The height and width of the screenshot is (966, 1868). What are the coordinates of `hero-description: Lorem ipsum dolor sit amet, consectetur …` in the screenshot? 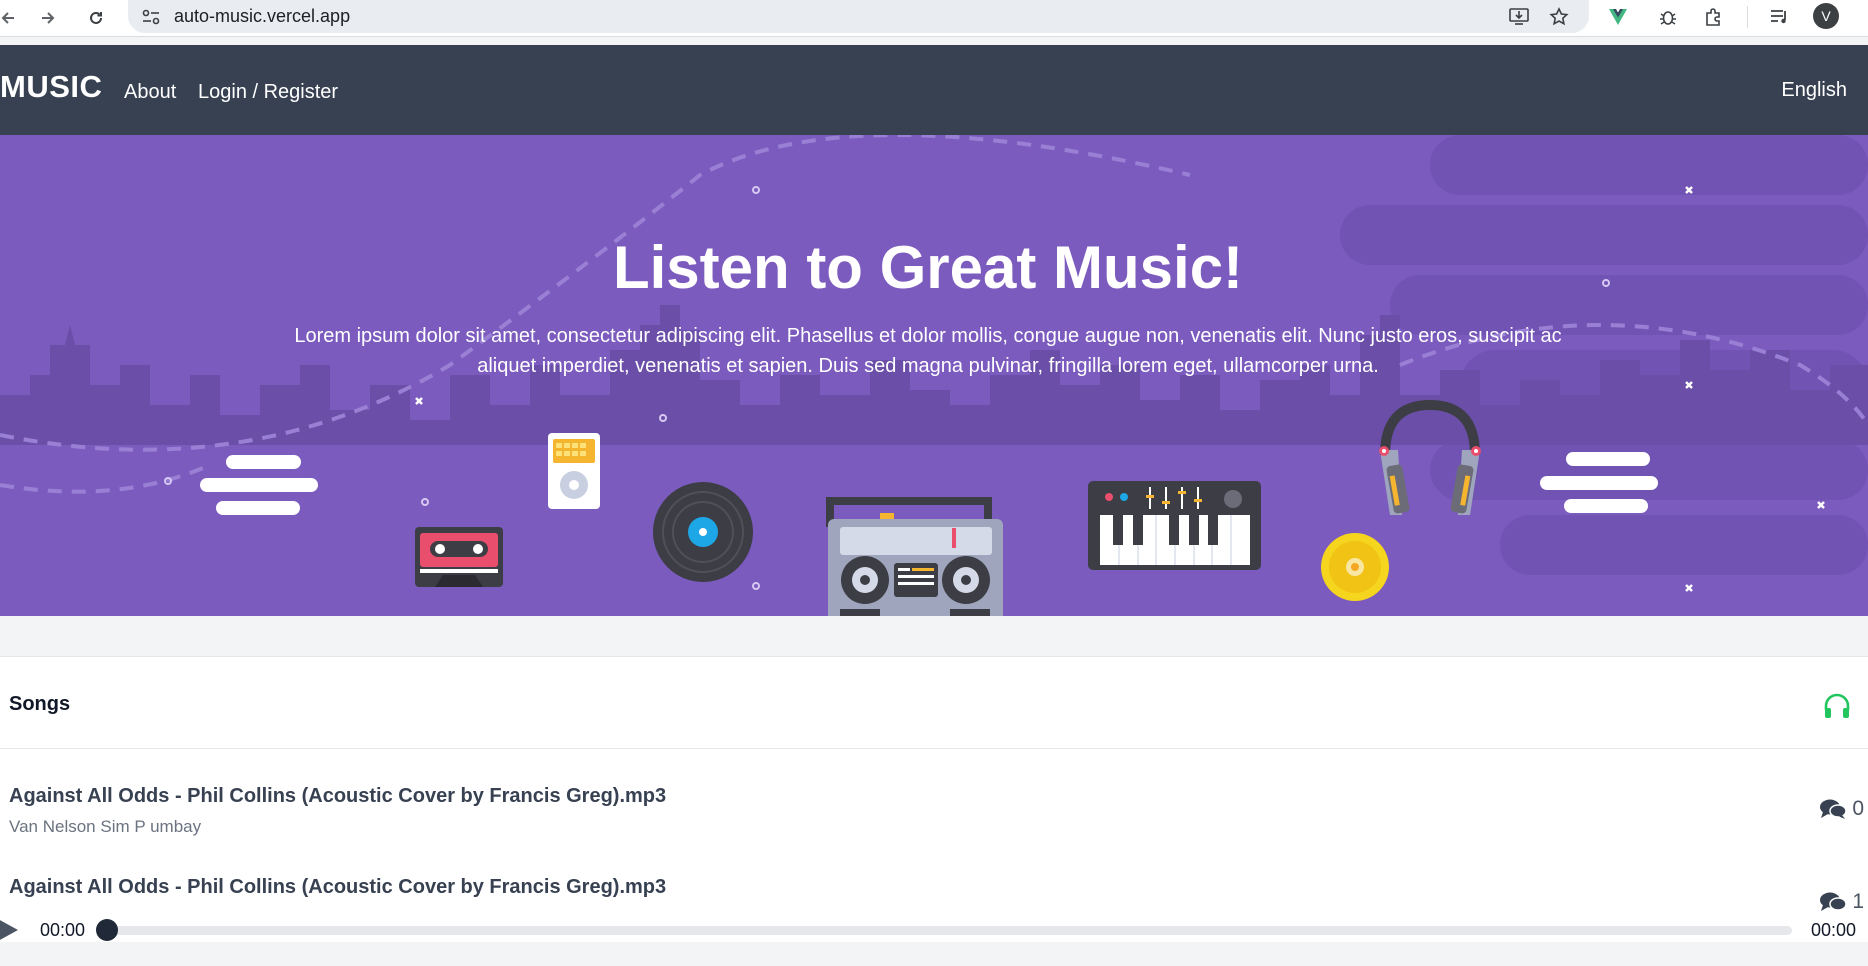 It's located at (928, 351).